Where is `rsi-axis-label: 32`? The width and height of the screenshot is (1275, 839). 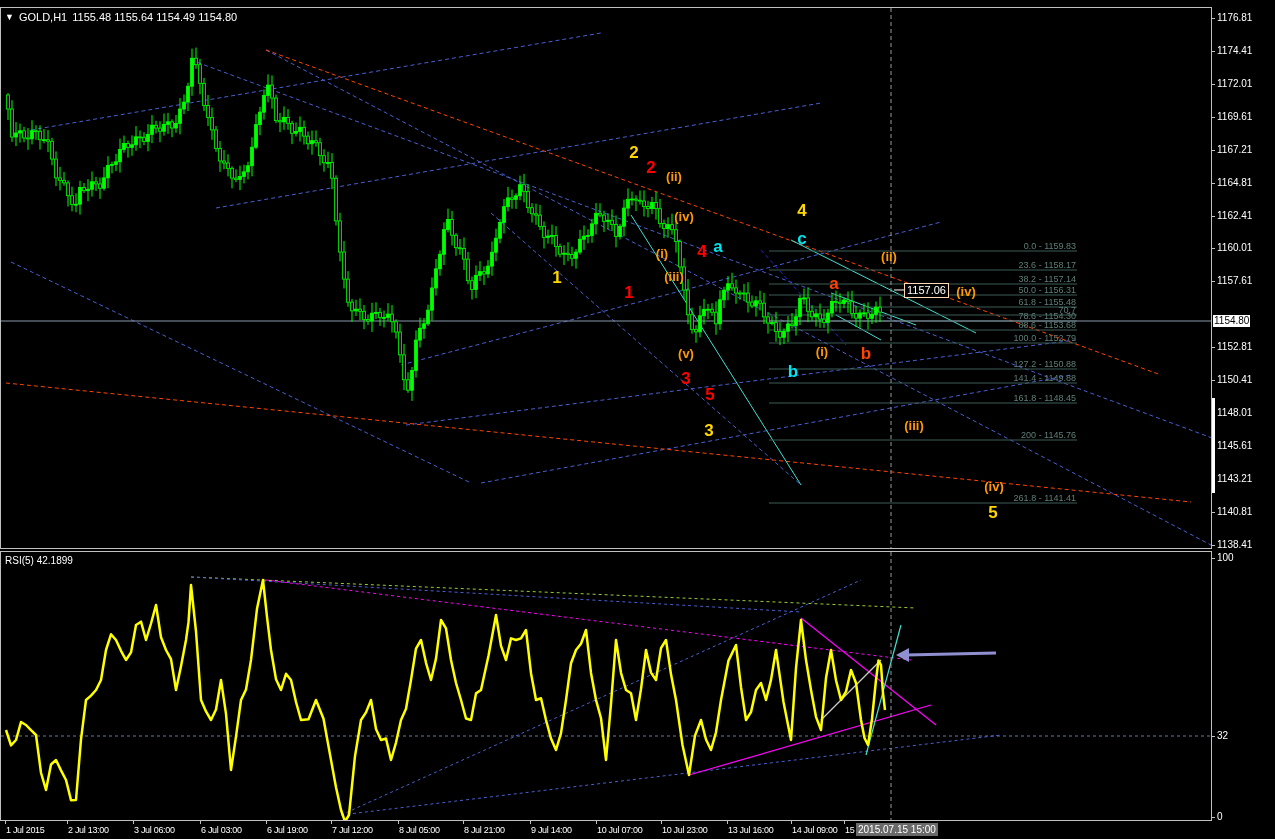 rsi-axis-label: 32 is located at coordinates (1223, 736).